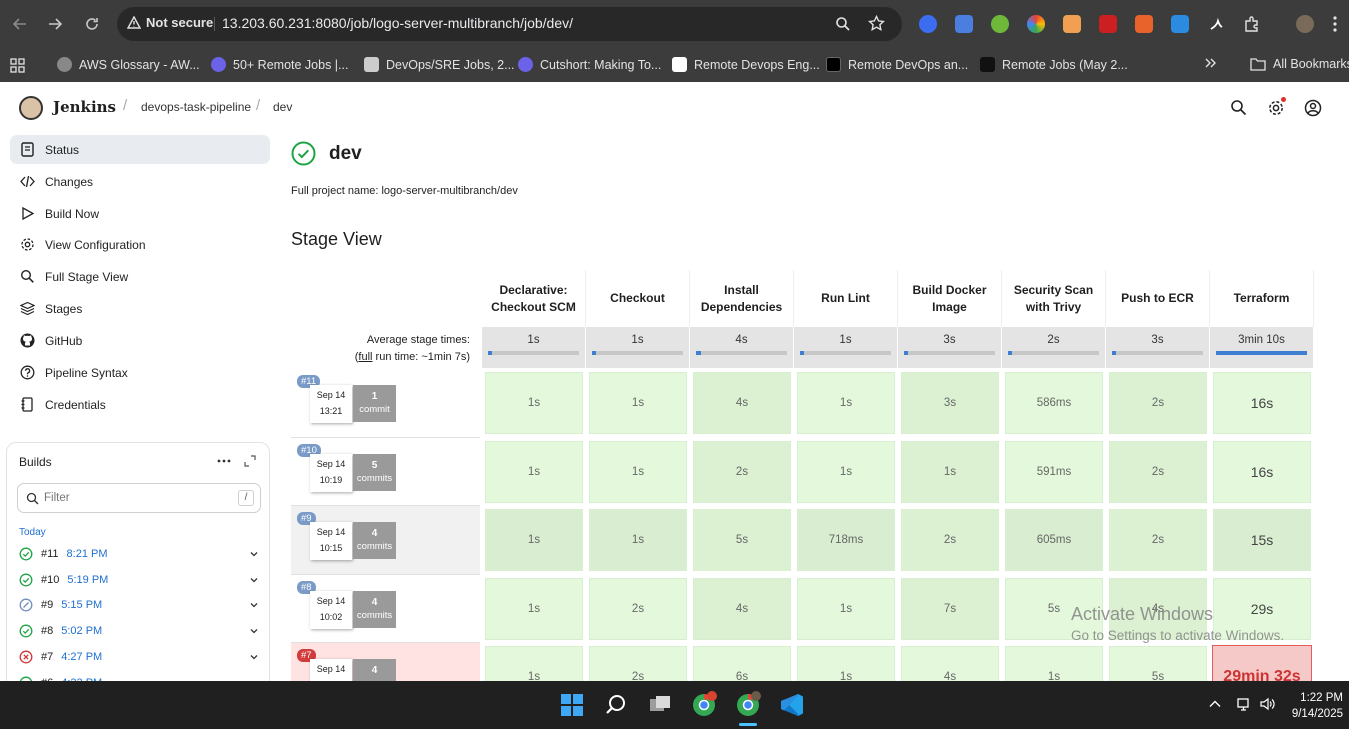 The width and height of the screenshot is (1349, 729). Describe the element at coordinates (17, 65) in the screenshot. I see `apps-grid-icon` at that location.